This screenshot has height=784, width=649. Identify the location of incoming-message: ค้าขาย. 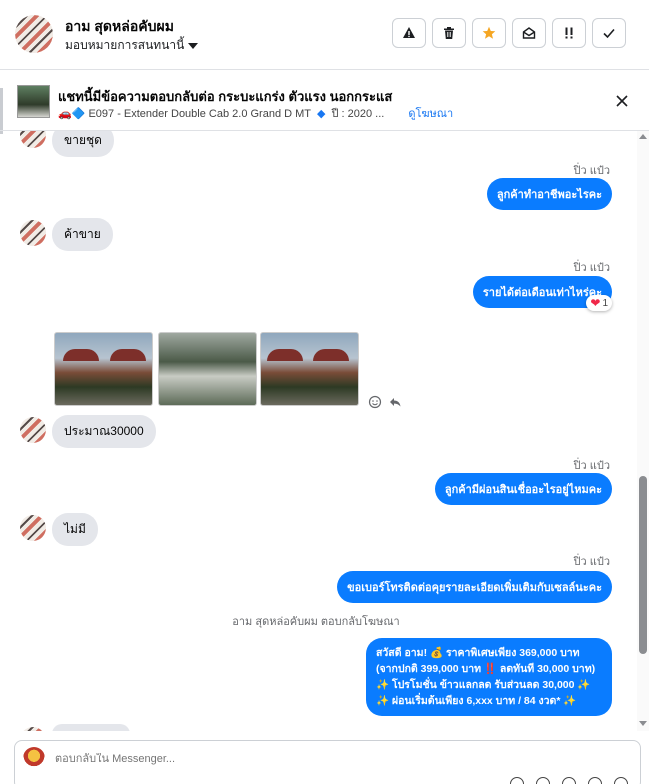
(82, 234).